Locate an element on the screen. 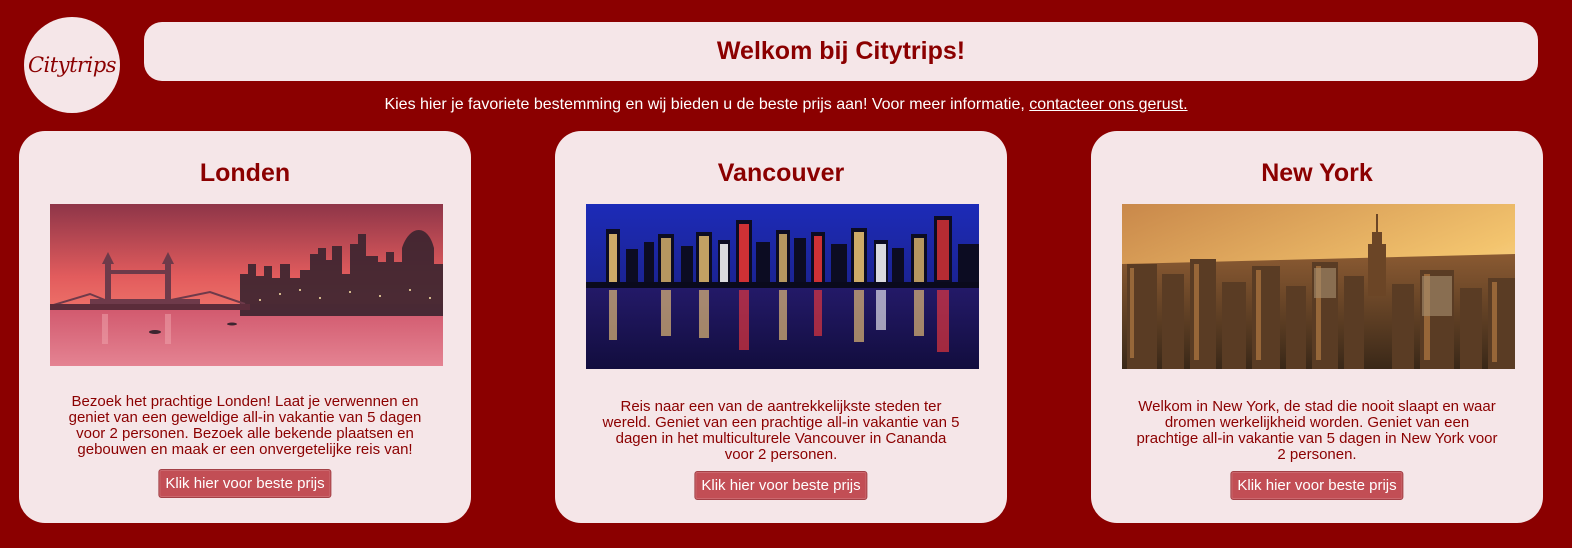 This screenshot has width=1572, height=548. london-skyline-photo is located at coordinates (246, 285).